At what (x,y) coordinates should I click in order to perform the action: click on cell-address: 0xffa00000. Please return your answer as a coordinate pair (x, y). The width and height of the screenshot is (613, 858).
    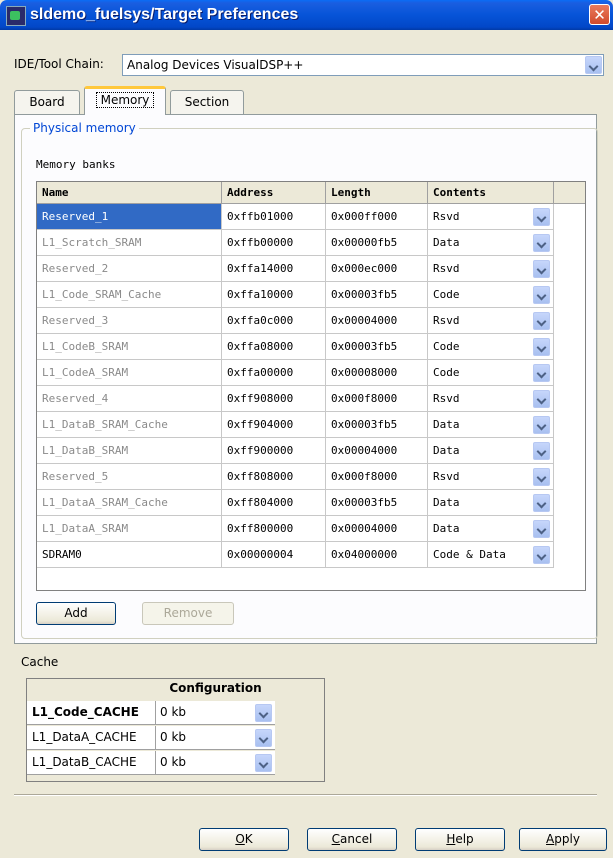
    Looking at the image, I should click on (274, 373).